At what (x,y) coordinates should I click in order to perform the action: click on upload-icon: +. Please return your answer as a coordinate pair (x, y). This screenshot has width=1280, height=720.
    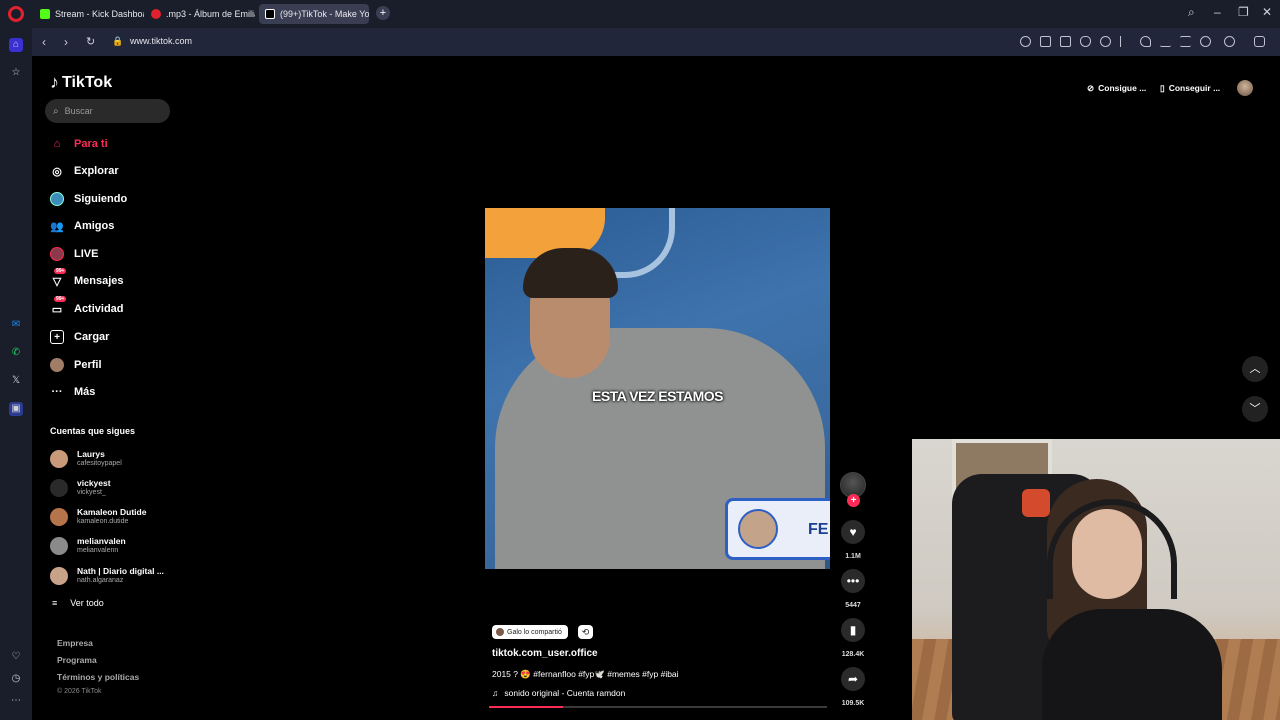
    Looking at the image, I should click on (57, 337).